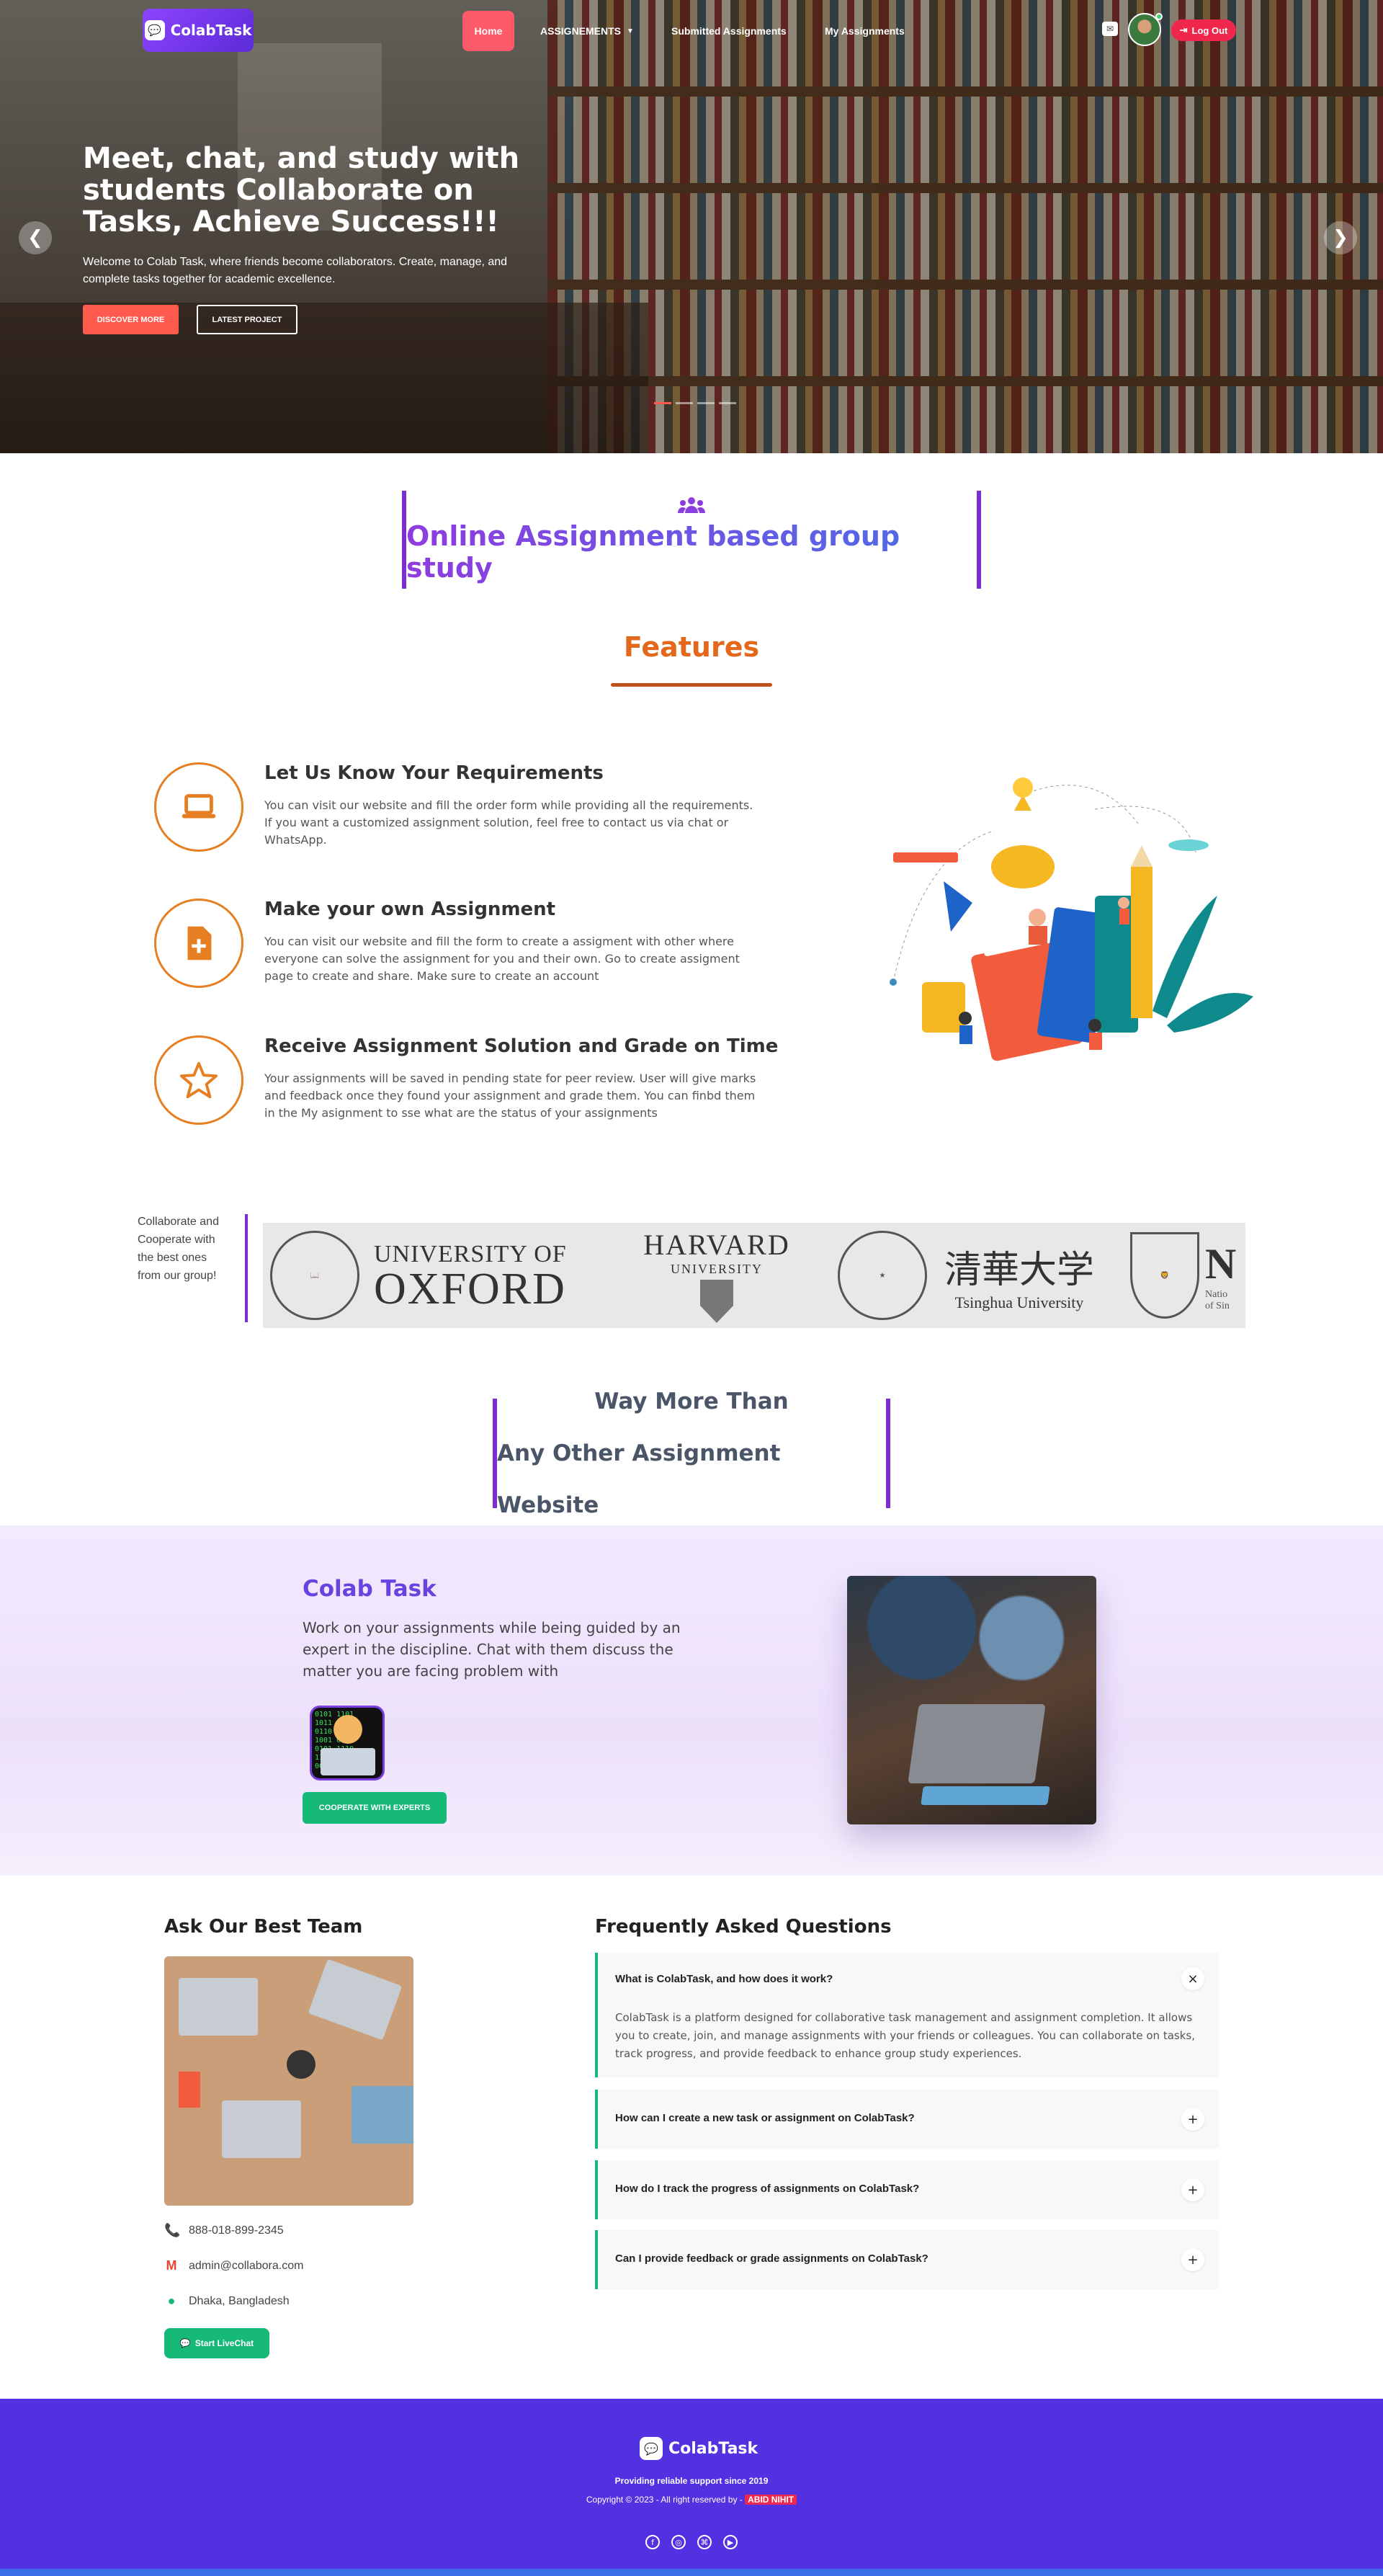 This screenshot has height=2576, width=1383. I want to click on oxford-logo: 📖 UNIVERSITY OF OXFORD, so click(419, 1275).